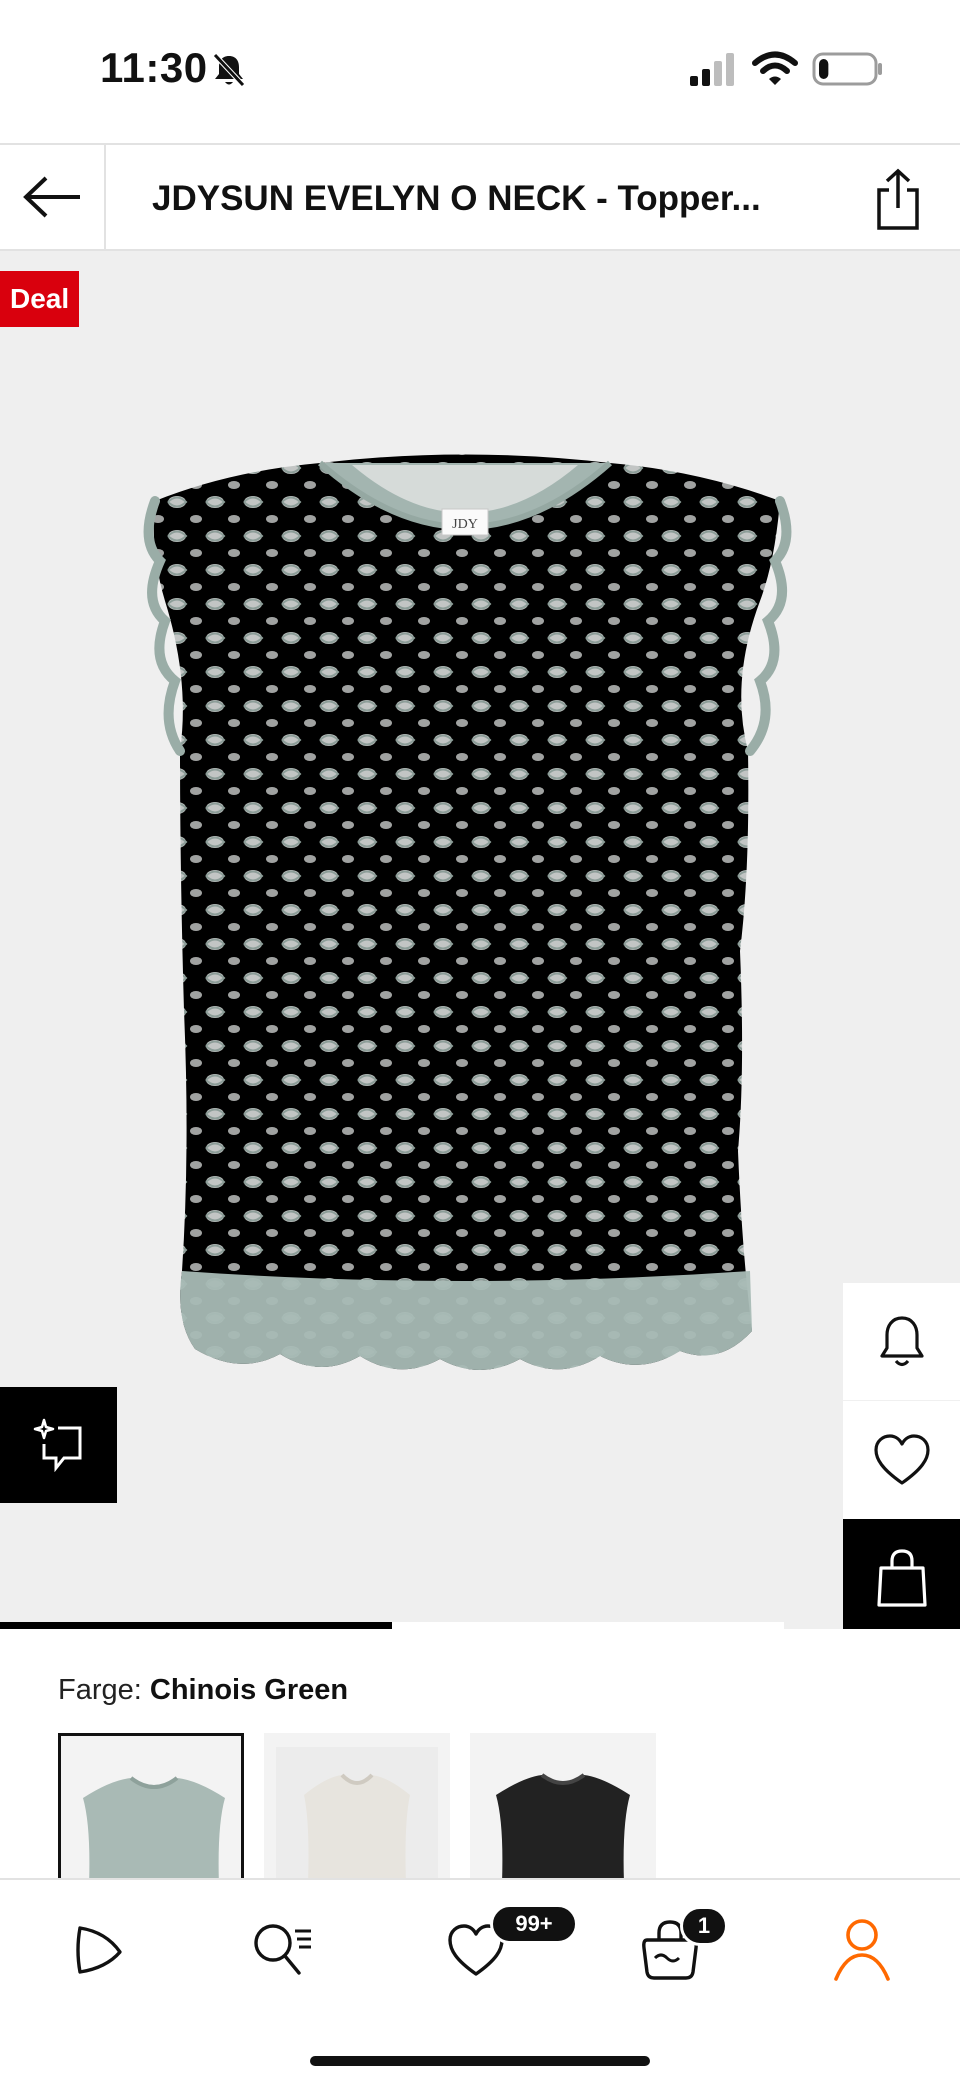  I want to click on gallery-progress, so click(392, 1625).